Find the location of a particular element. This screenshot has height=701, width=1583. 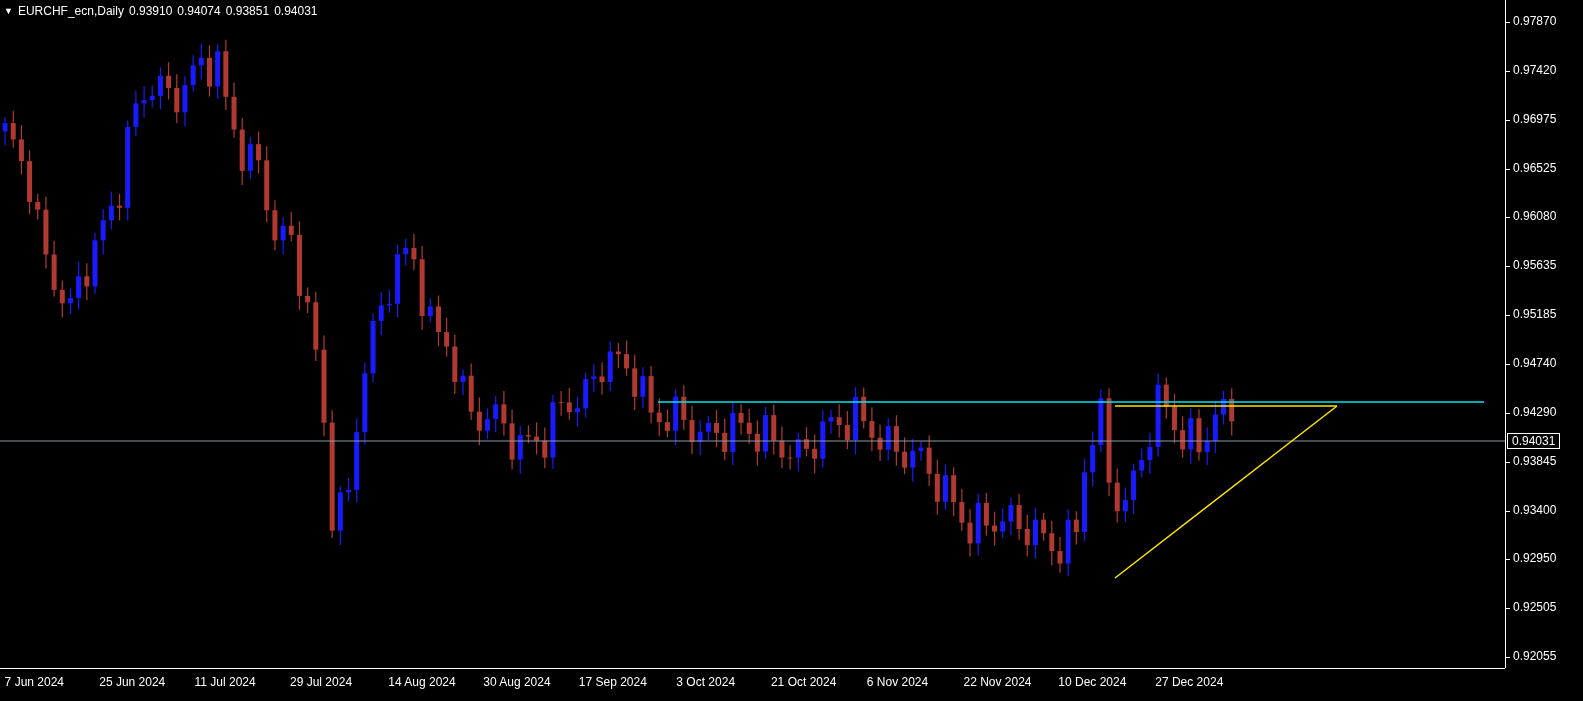

date-label: 14 Aug 2024 is located at coordinates (422, 682).